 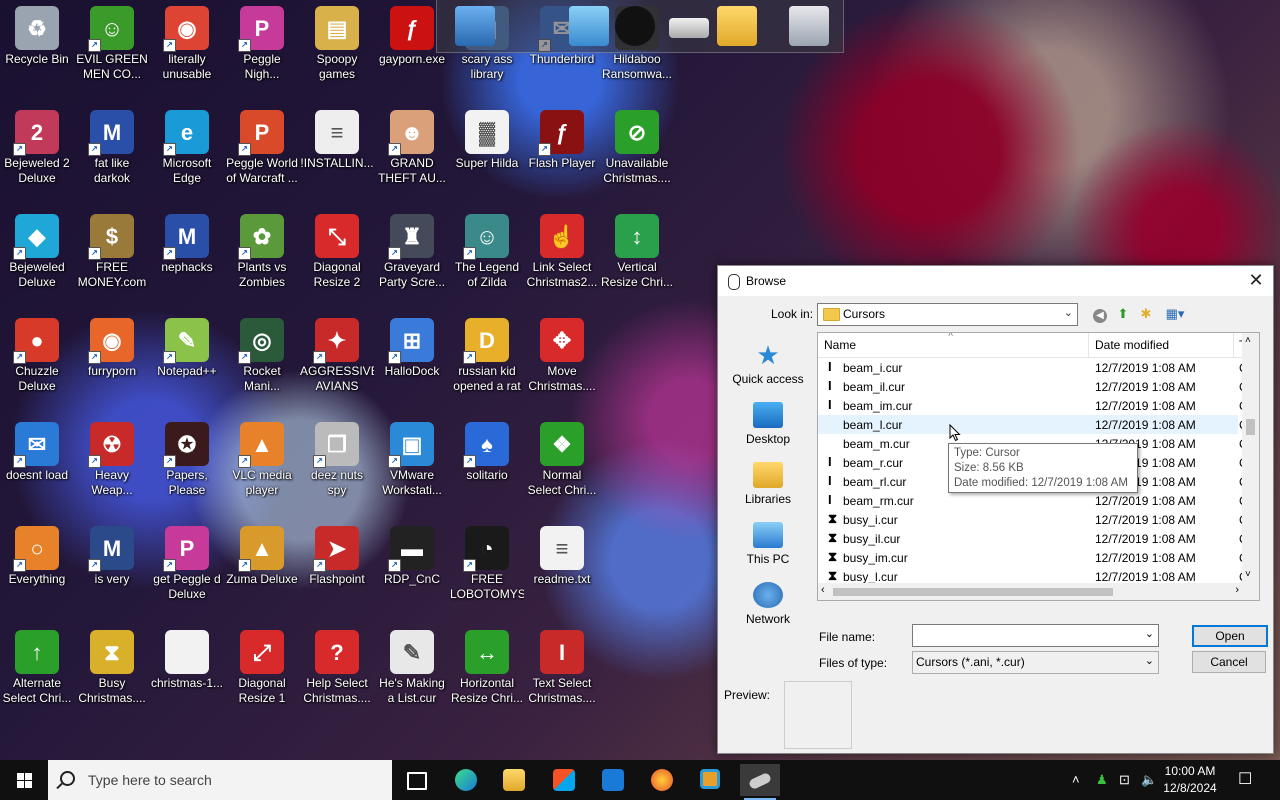 I want to click on desktop-icon: ♠ ↗ solitario, so click(x=487, y=468).